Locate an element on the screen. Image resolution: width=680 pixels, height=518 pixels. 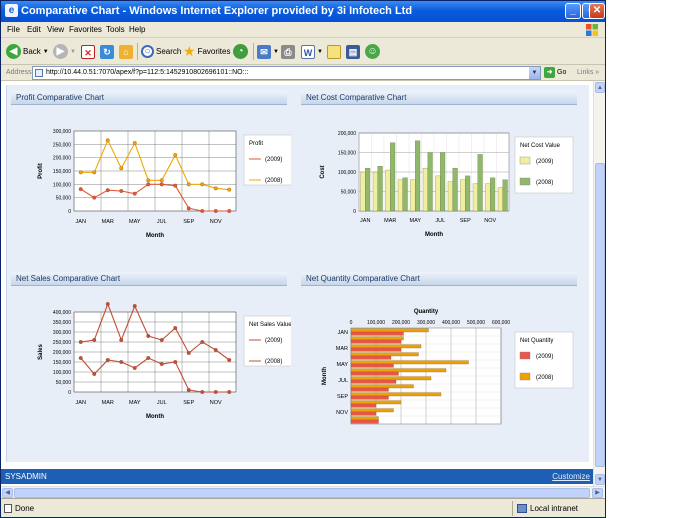
favorites-button: ★ Favorites is located at coordinates (206, 51).